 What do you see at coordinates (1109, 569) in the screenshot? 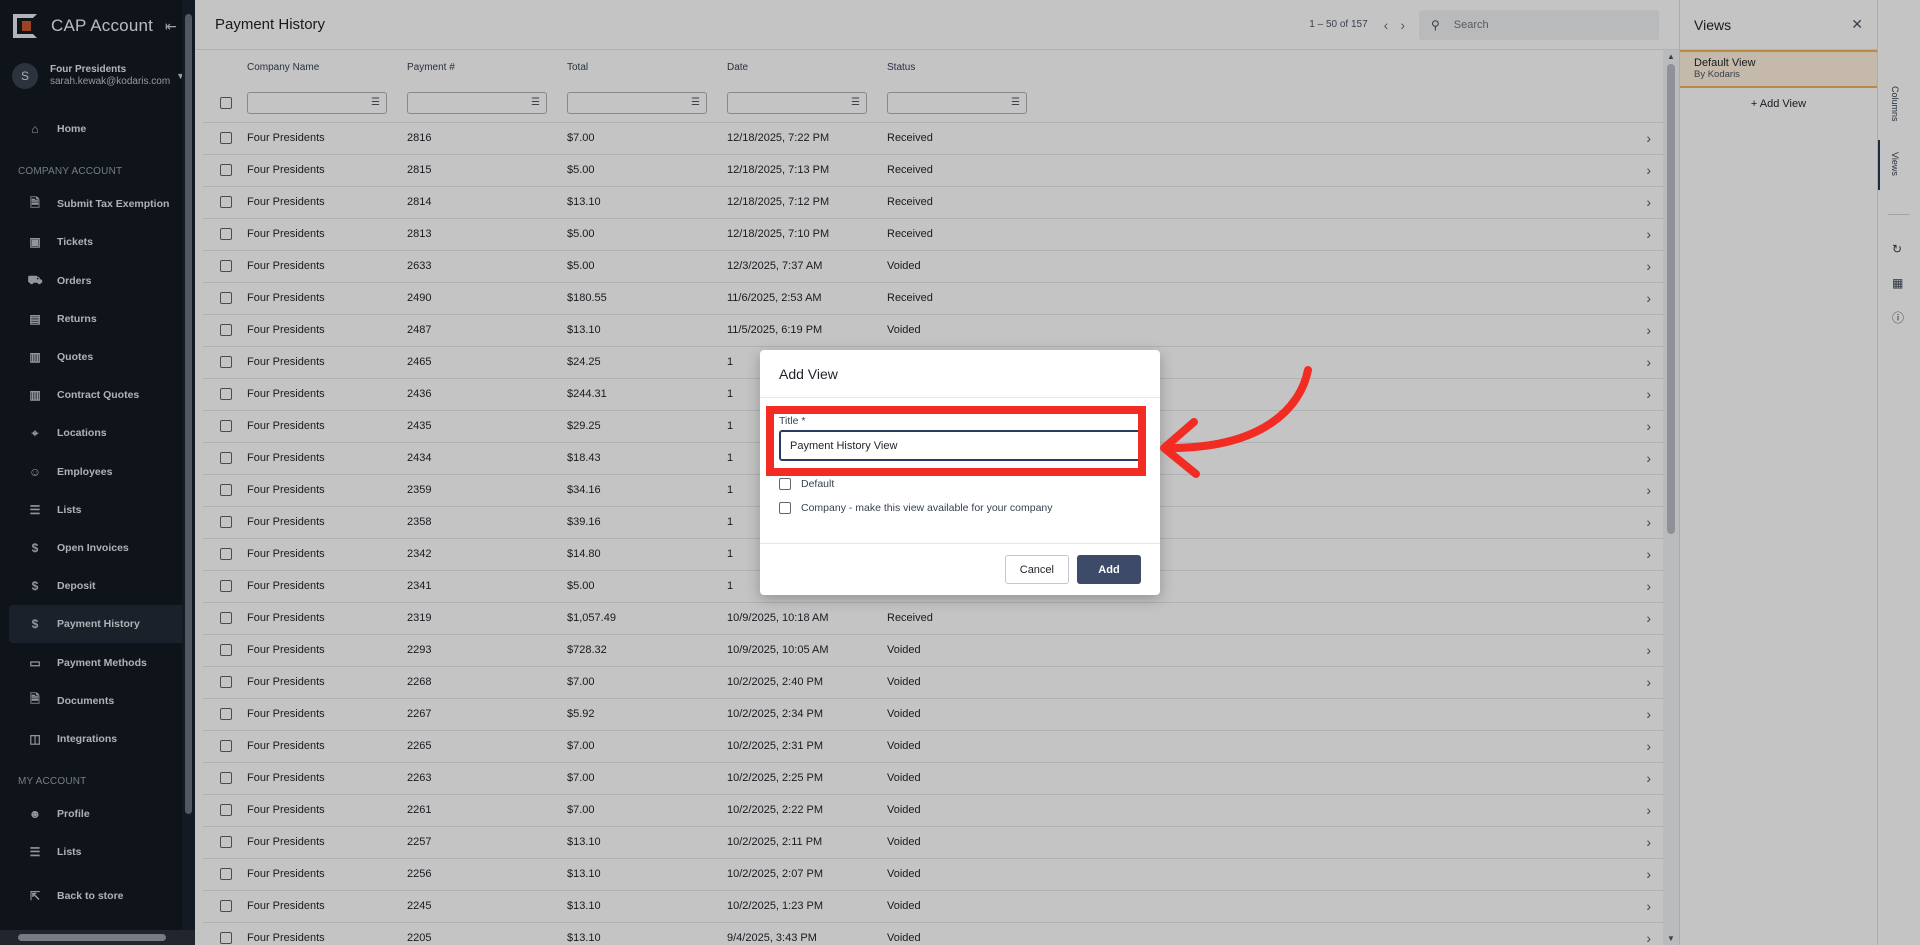
I see `add-button: Add` at bounding box center [1109, 569].